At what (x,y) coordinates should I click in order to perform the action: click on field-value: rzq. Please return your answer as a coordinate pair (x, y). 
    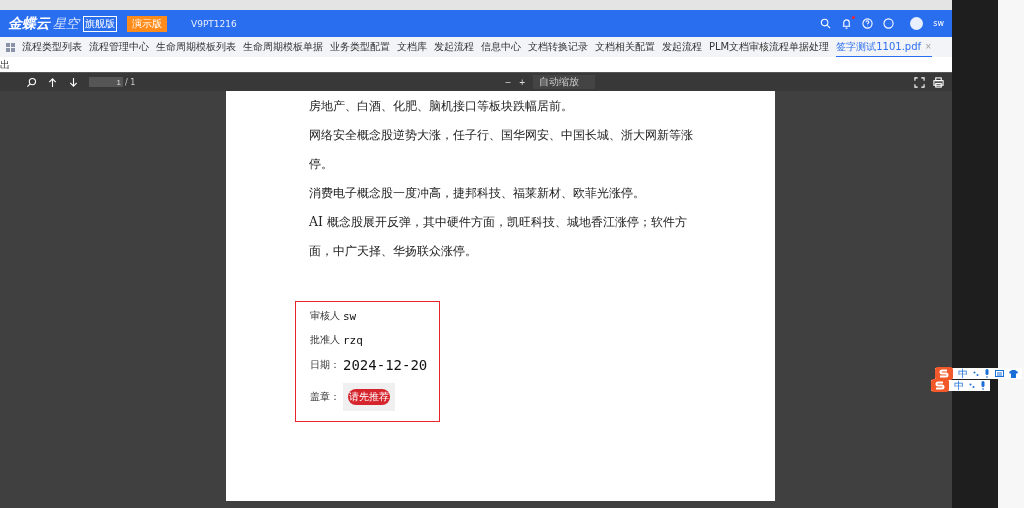
    Looking at the image, I should click on (353, 340).